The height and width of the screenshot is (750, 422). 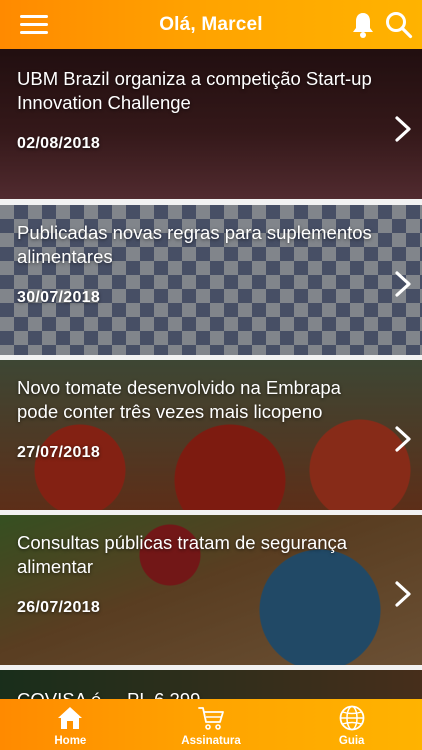 What do you see at coordinates (34, 16) in the screenshot?
I see `hamburger-menu-icon` at bounding box center [34, 16].